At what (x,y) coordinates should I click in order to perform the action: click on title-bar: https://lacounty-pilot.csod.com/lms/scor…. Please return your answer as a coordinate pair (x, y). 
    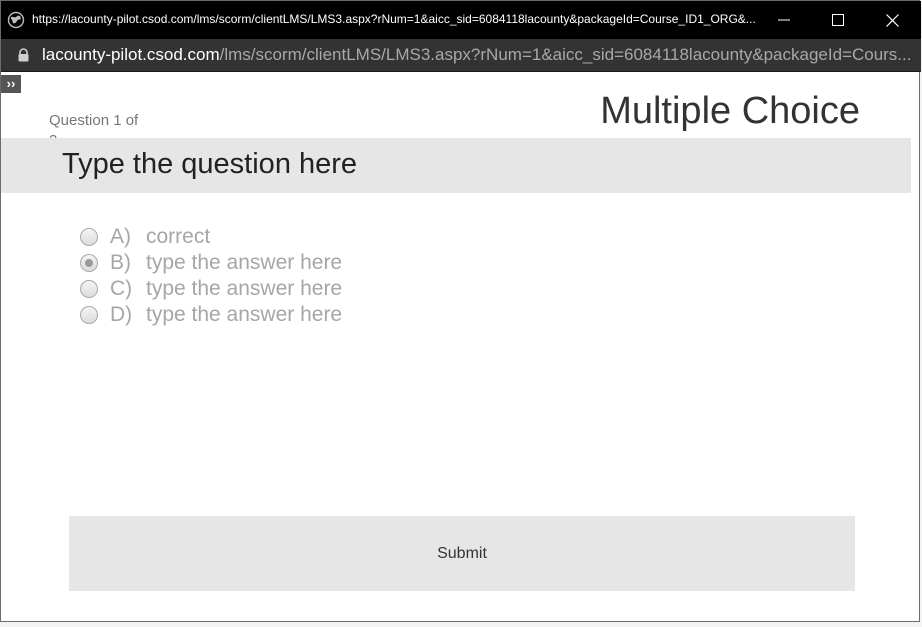
    Looking at the image, I should click on (461, 20).